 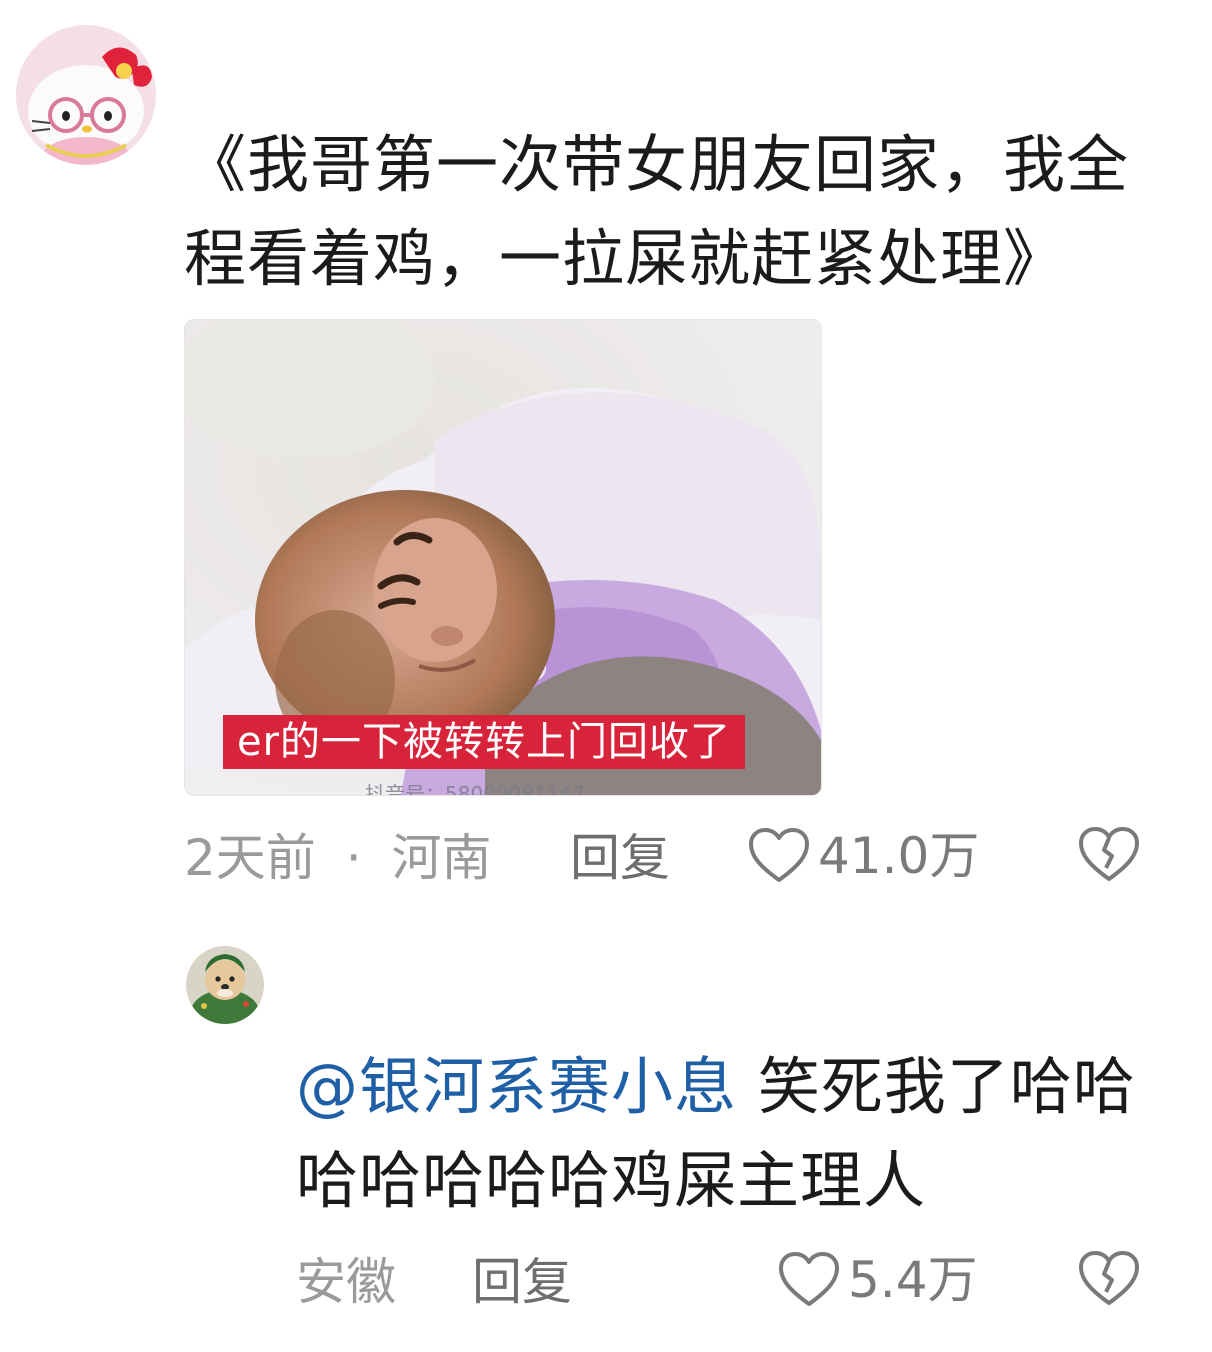 I want to click on video-subtitle: er的一下被转转上门回收了, so click(x=484, y=742).